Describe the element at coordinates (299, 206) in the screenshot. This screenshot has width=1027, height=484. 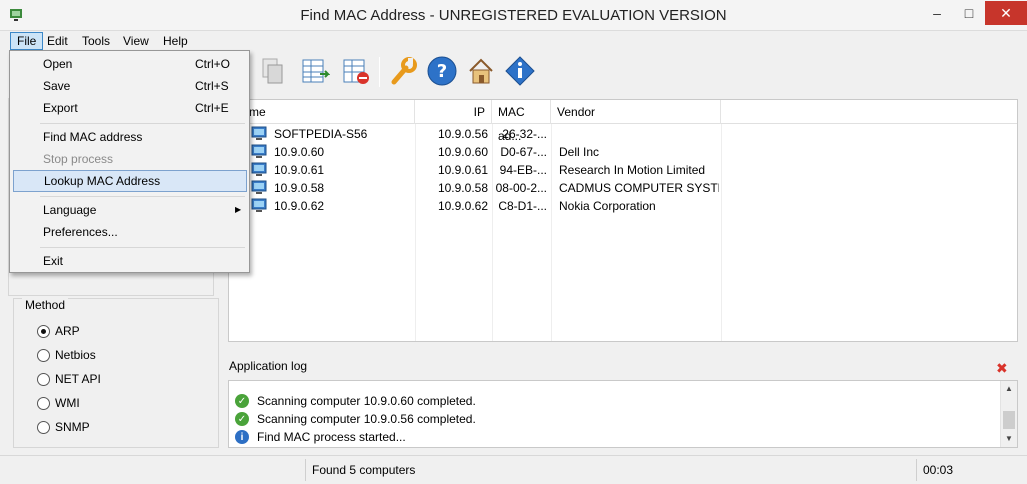
I see `cell-name: 10.9.0.62` at that location.